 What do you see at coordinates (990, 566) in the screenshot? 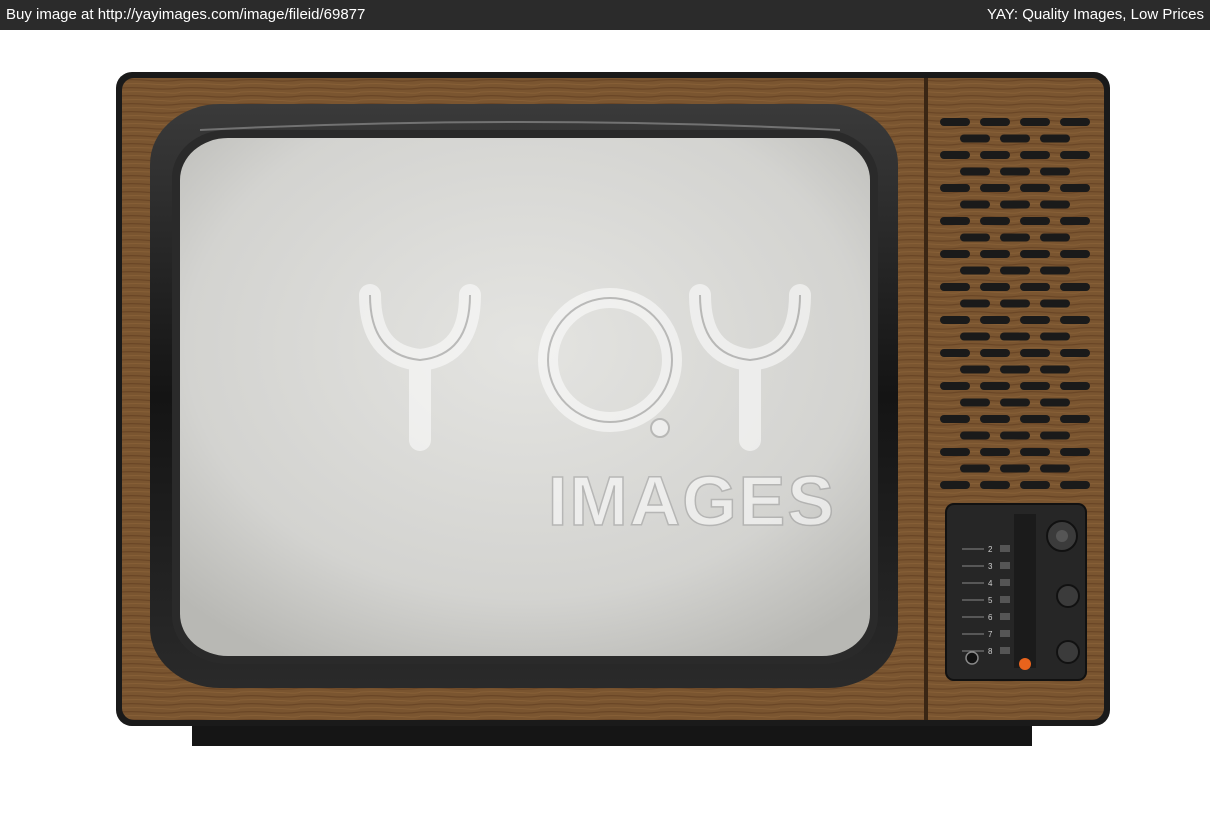
I see `channel-label: 3` at bounding box center [990, 566].